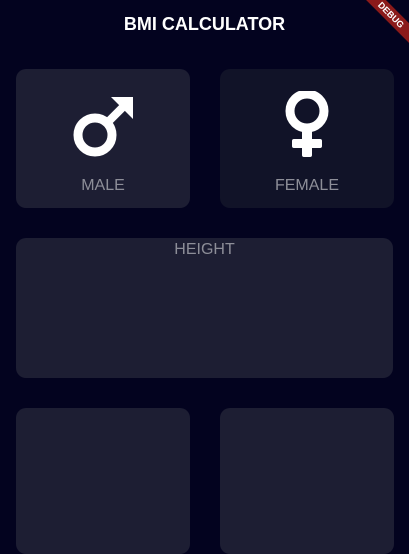  Describe the element at coordinates (307, 124) in the screenshot. I see `female-icon` at that location.